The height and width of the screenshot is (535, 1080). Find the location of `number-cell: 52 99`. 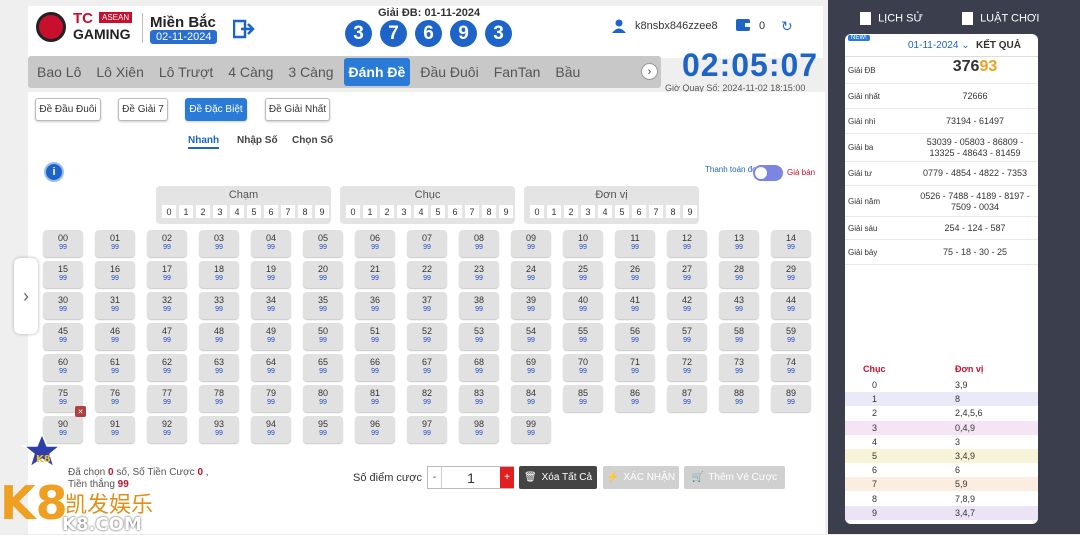

number-cell: 52 99 is located at coordinates (427, 336).